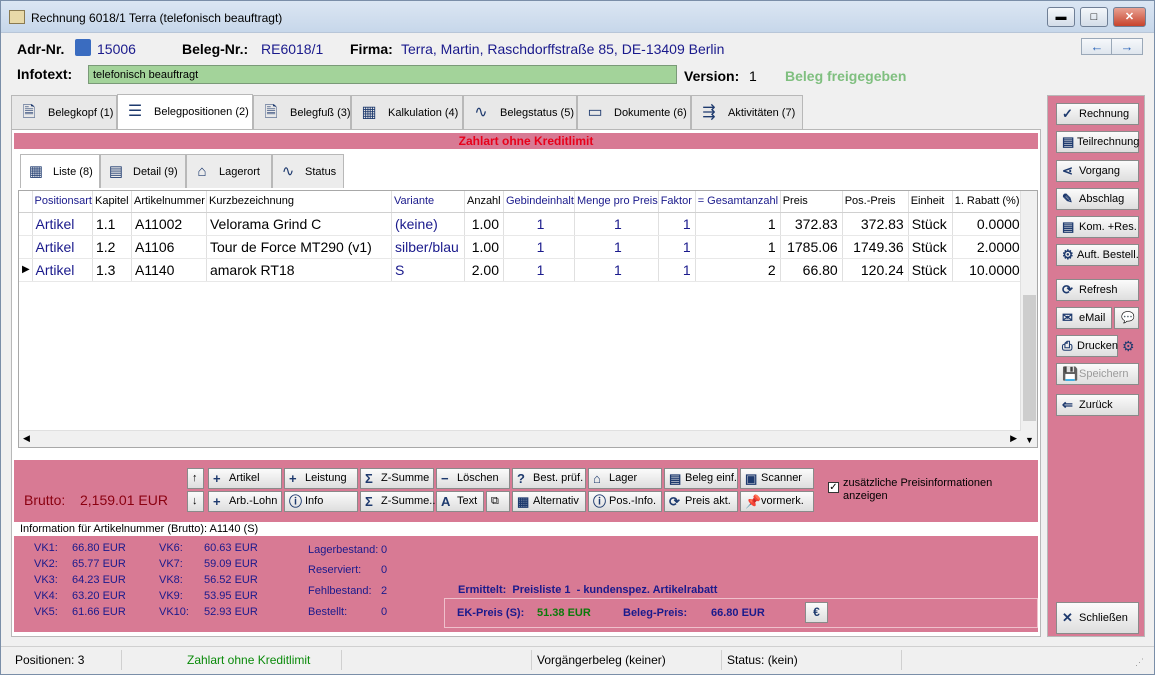 This screenshot has height=675, width=1155. Describe the element at coordinates (407, 112) in the screenshot. I see `tab-kalkulation: ▦ Kalkulation (4)` at that location.